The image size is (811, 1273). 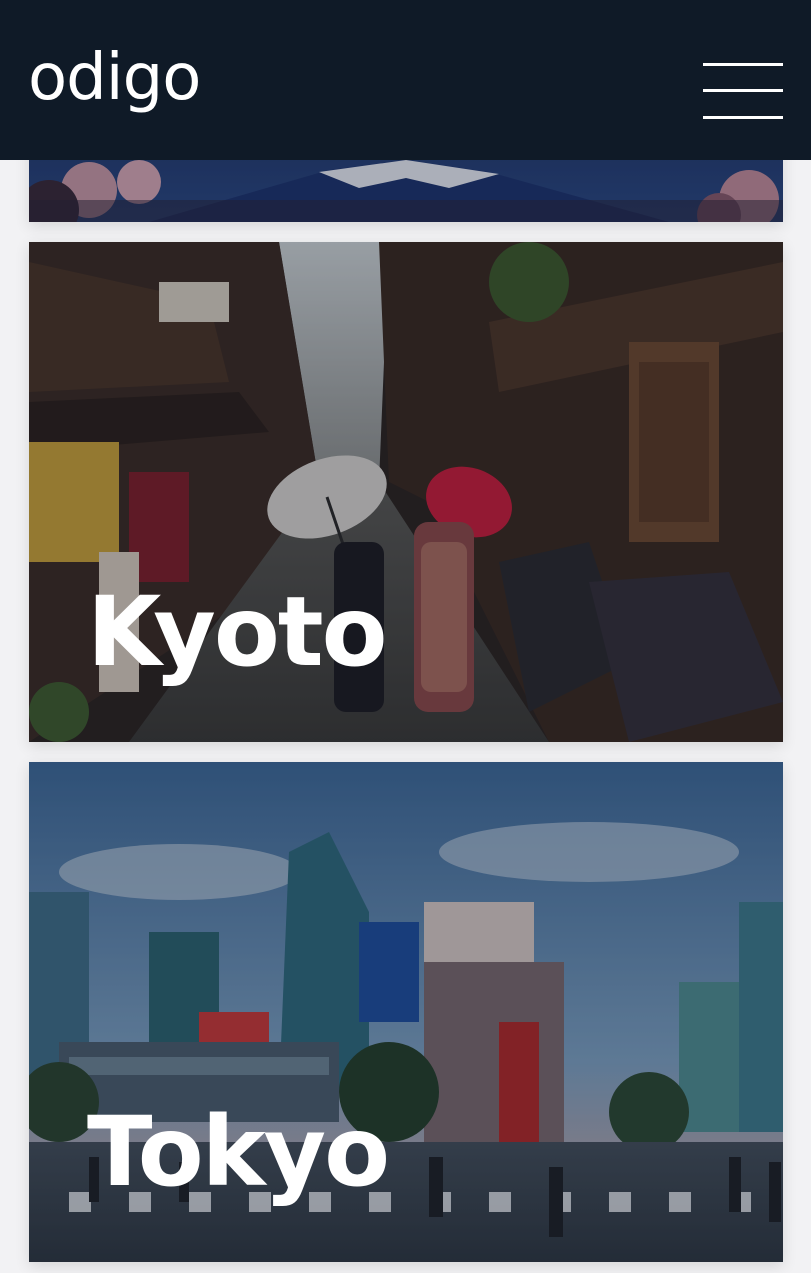 What do you see at coordinates (237, 632) in the screenshot?
I see `destination-title: Kyoto` at bounding box center [237, 632].